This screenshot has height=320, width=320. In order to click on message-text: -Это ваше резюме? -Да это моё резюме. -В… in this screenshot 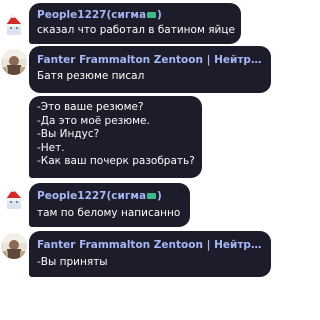, I will do `click(116, 135)`.